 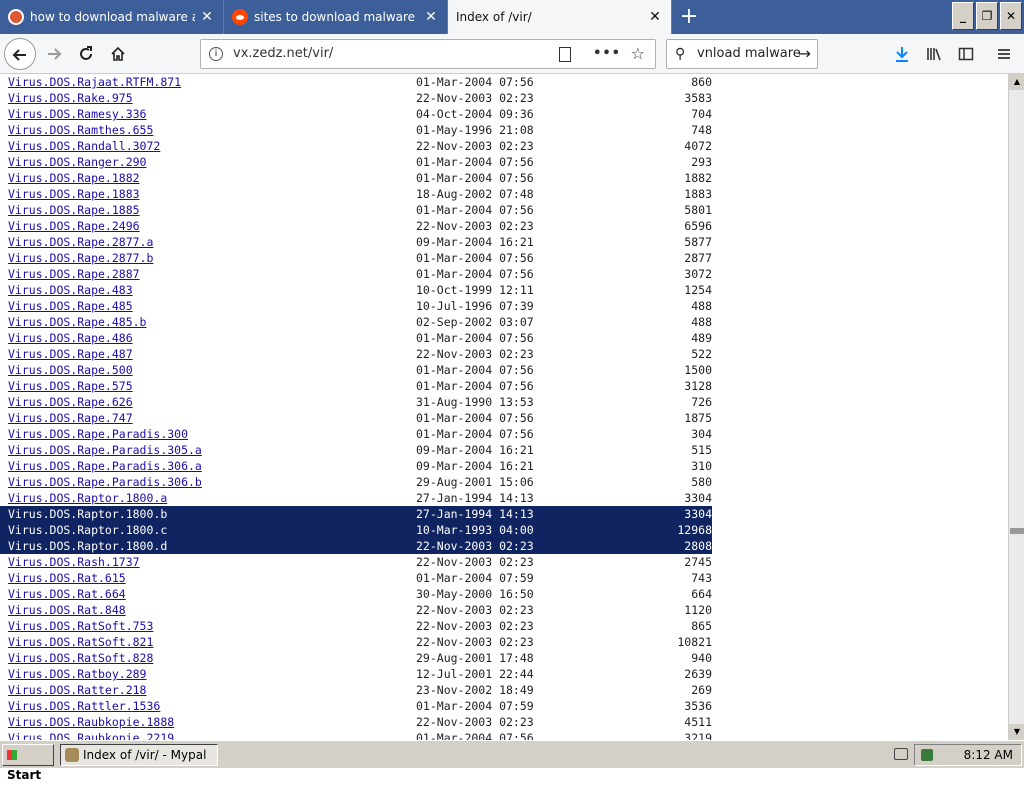 What do you see at coordinates (565, 54) in the screenshot?
I see `reader-view-icon` at bounding box center [565, 54].